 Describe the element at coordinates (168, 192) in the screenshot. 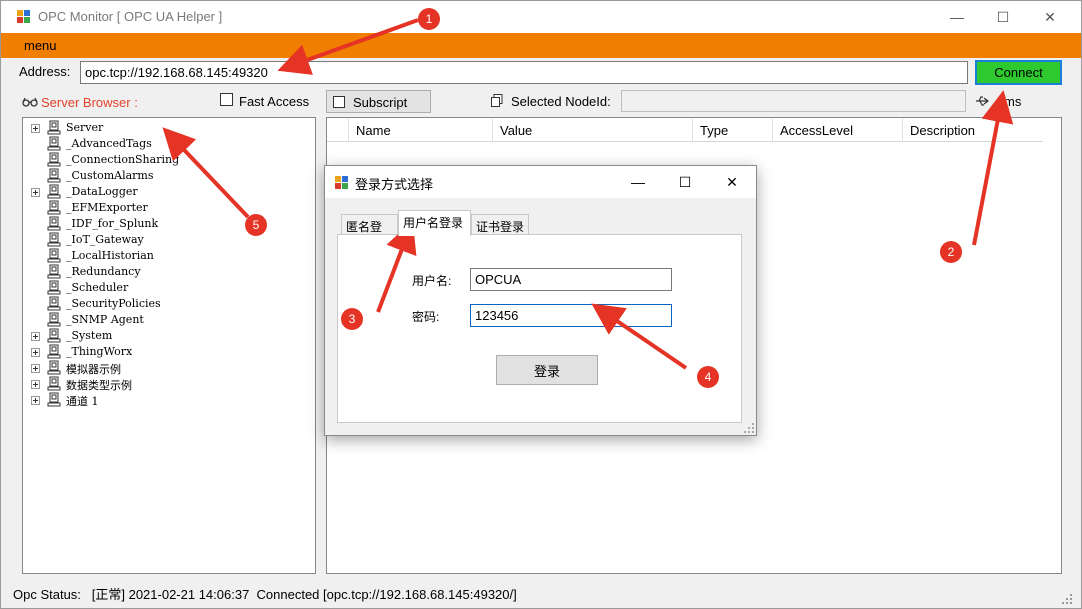

I see `tree-node: _DataLogger` at that location.